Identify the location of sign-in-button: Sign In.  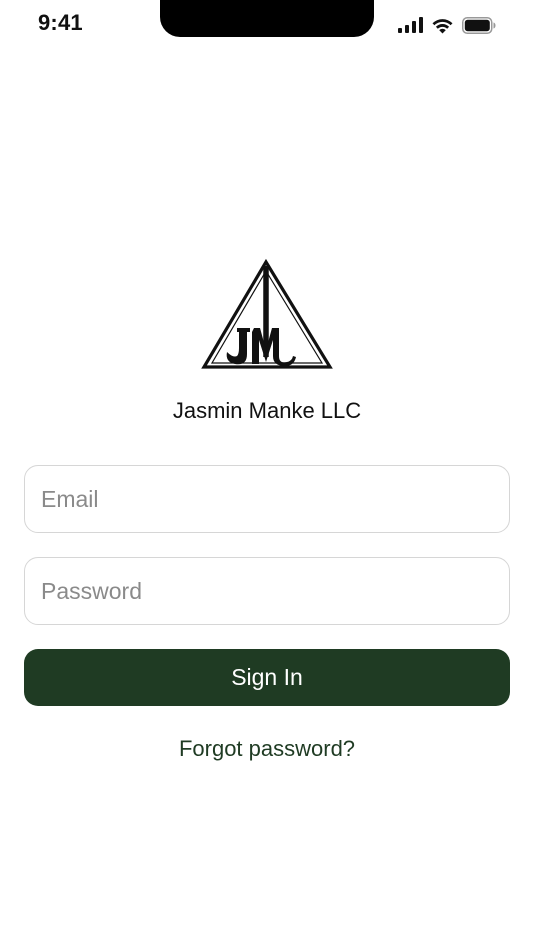
(267, 677).